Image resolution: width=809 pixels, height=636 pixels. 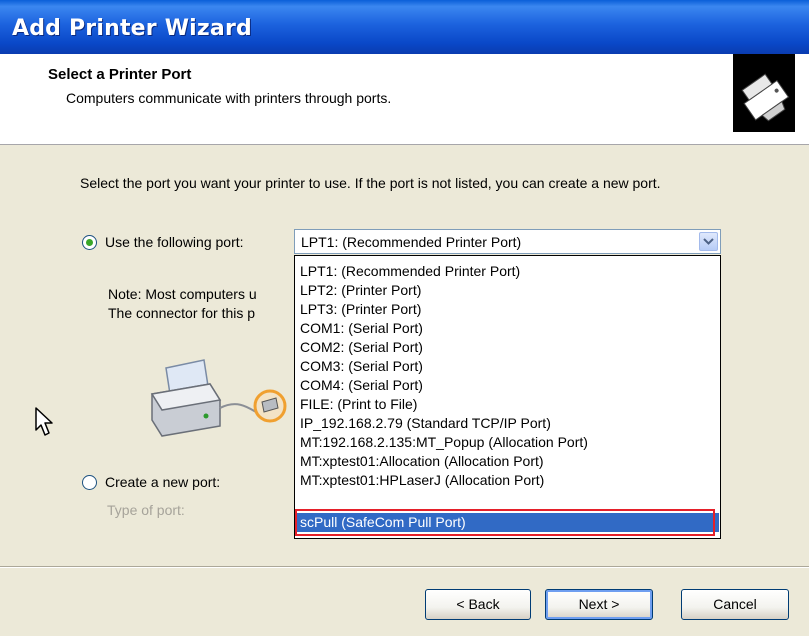 I want to click on port-option: LPT2: (Printer Port), so click(x=507, y=290).